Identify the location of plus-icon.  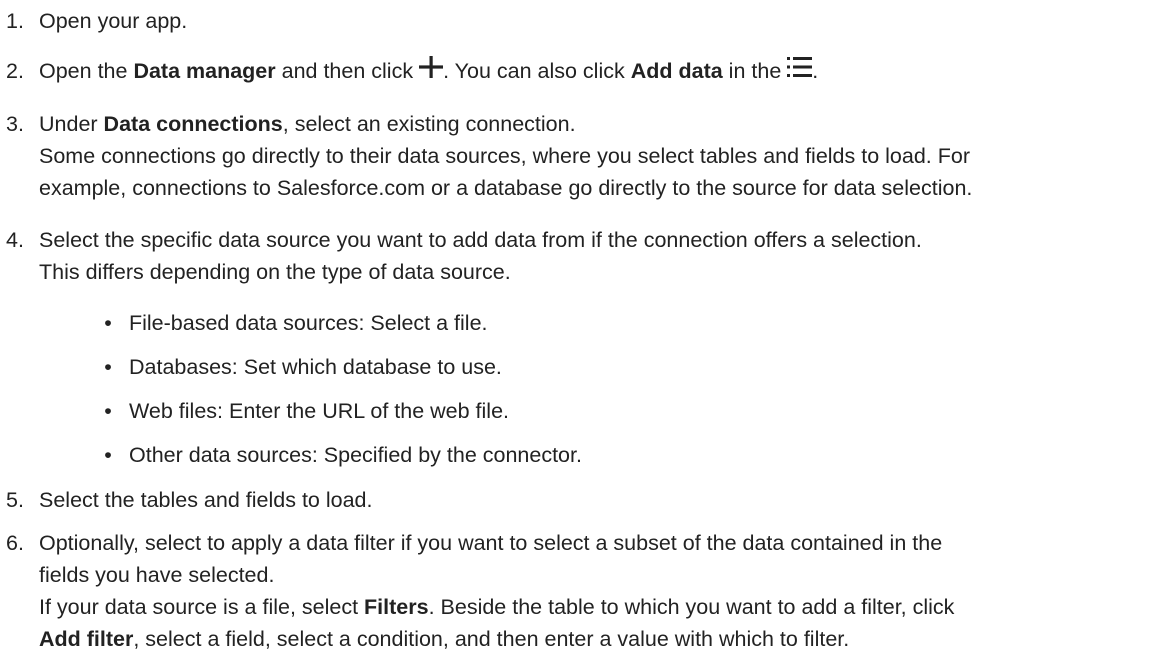
(431, 67).